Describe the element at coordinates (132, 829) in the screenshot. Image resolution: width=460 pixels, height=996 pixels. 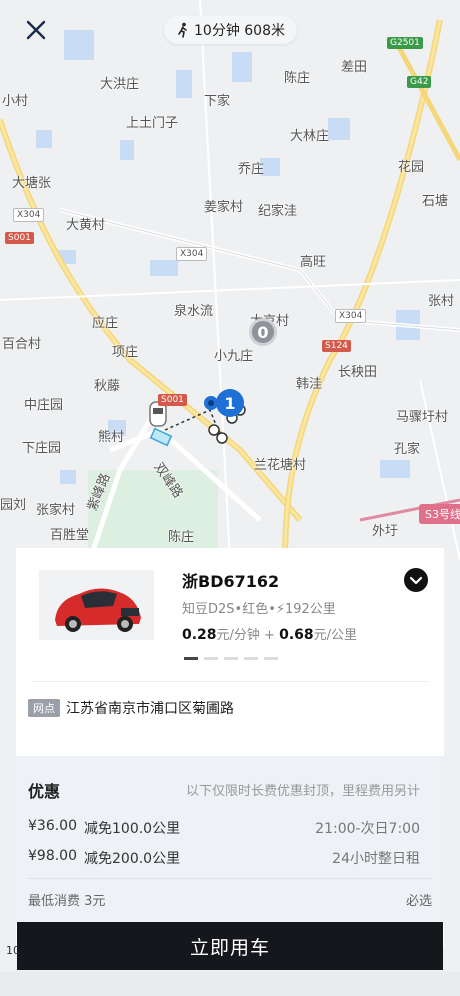
I see `promo-desc: 减免100.0公里` at that location.